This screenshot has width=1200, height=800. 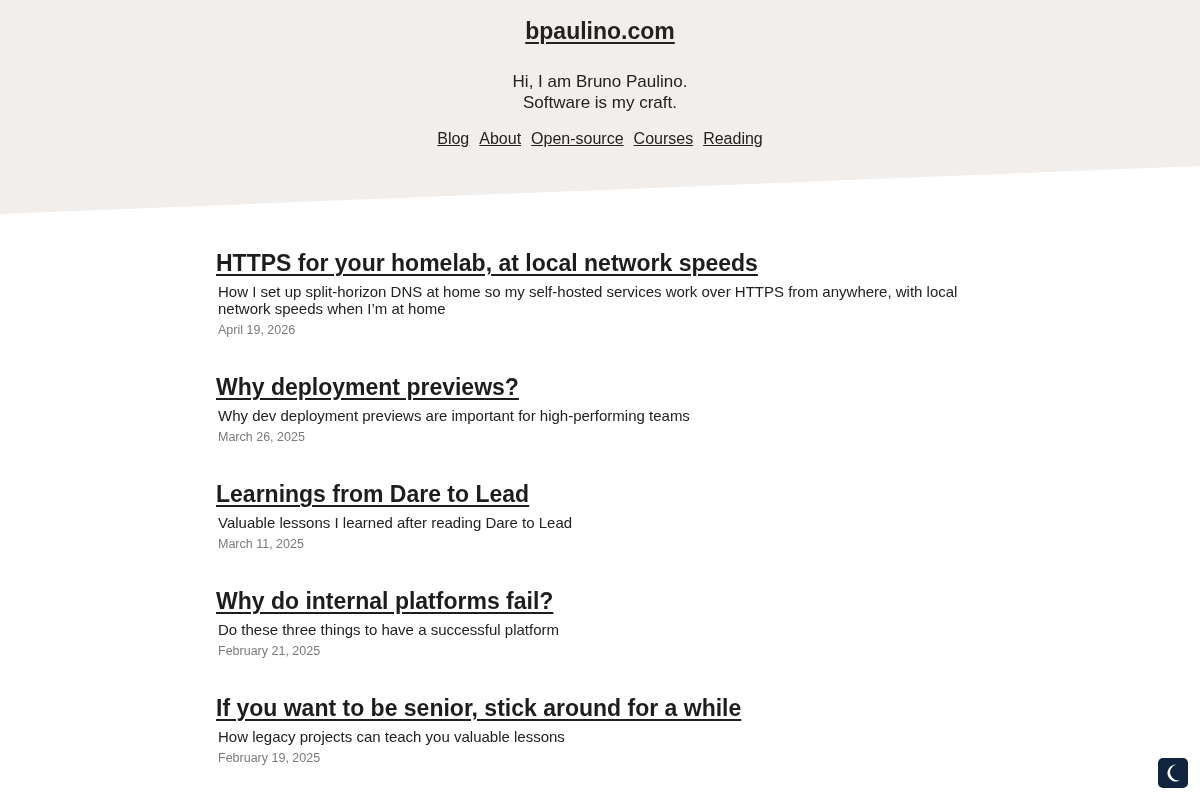 What do you see at coordinates (453, 139) in the screenshot?
I see `nav-link: Blog` at bounding box center [453, 139].